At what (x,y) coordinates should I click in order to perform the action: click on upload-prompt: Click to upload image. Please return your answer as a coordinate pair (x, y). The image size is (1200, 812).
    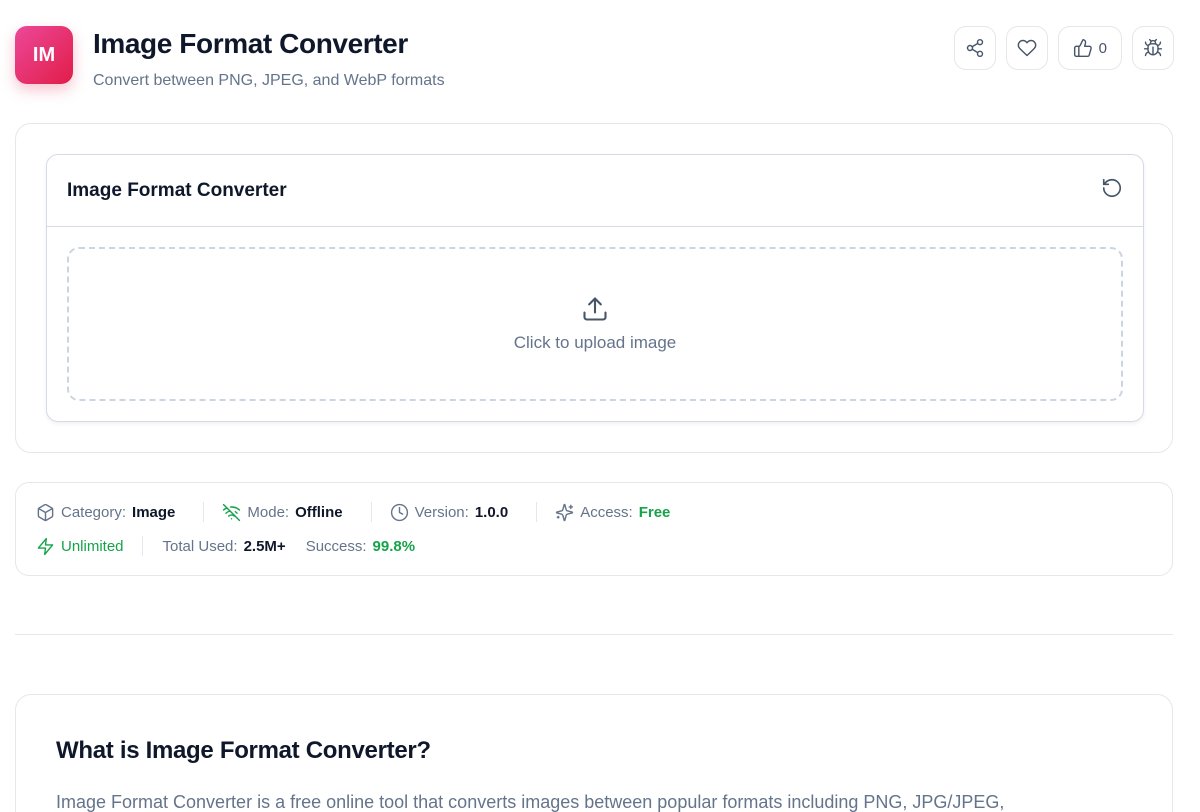
    Looking at the image, I should click on (595, 342).